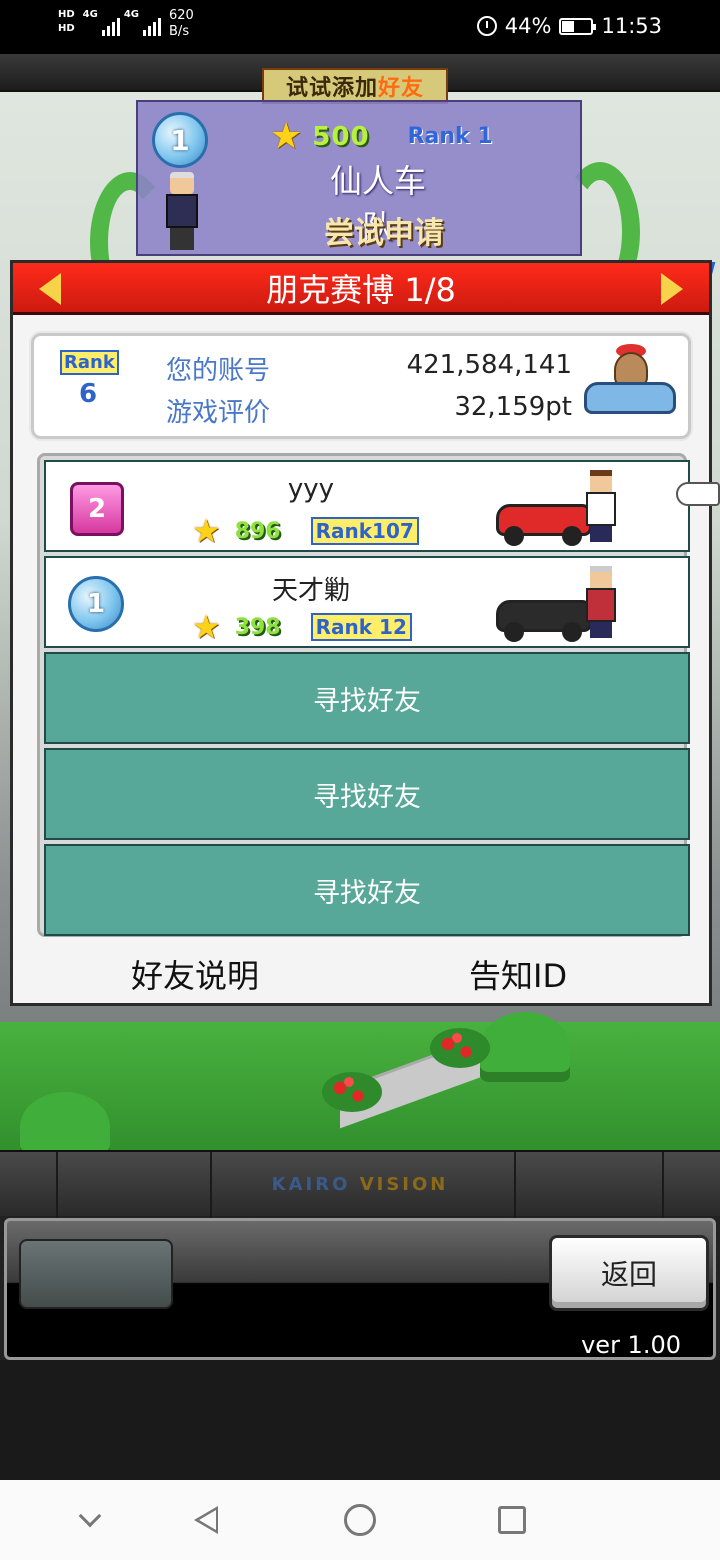 The height and width of the screenshot is (1560, 720). I want to click on friend-stars: 896, so click(257, 531).